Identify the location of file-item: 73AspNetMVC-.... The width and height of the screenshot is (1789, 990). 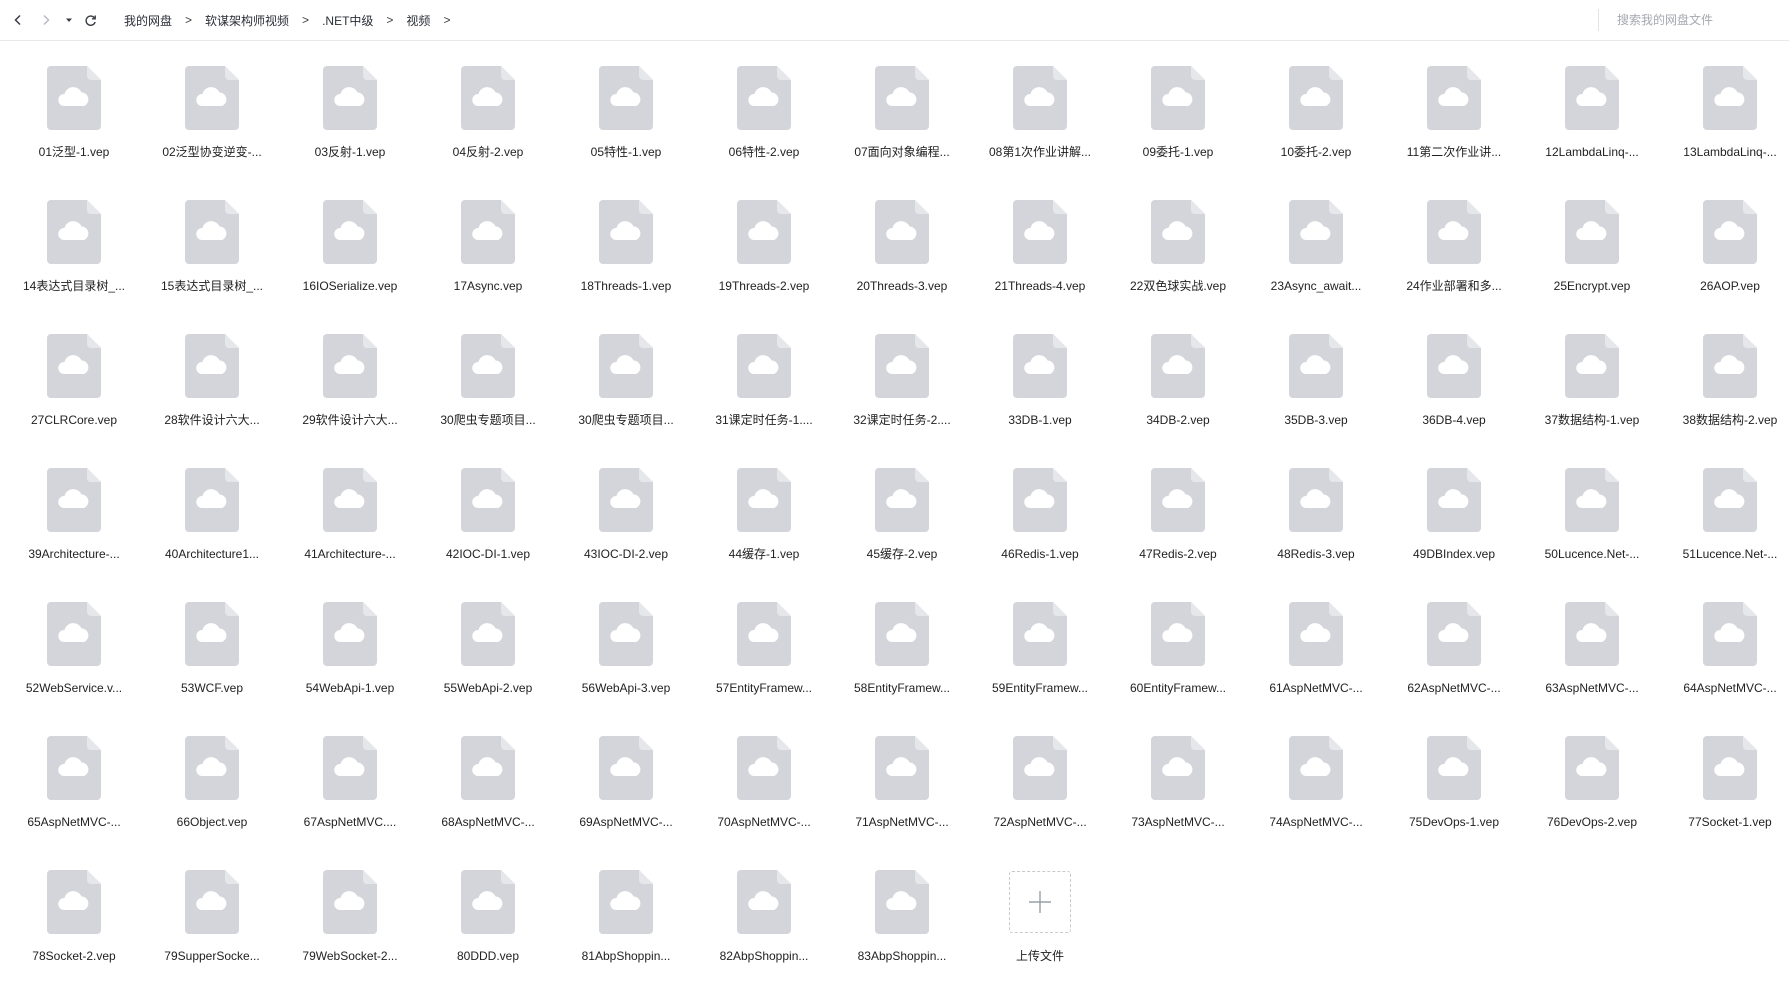
(1178, 789).